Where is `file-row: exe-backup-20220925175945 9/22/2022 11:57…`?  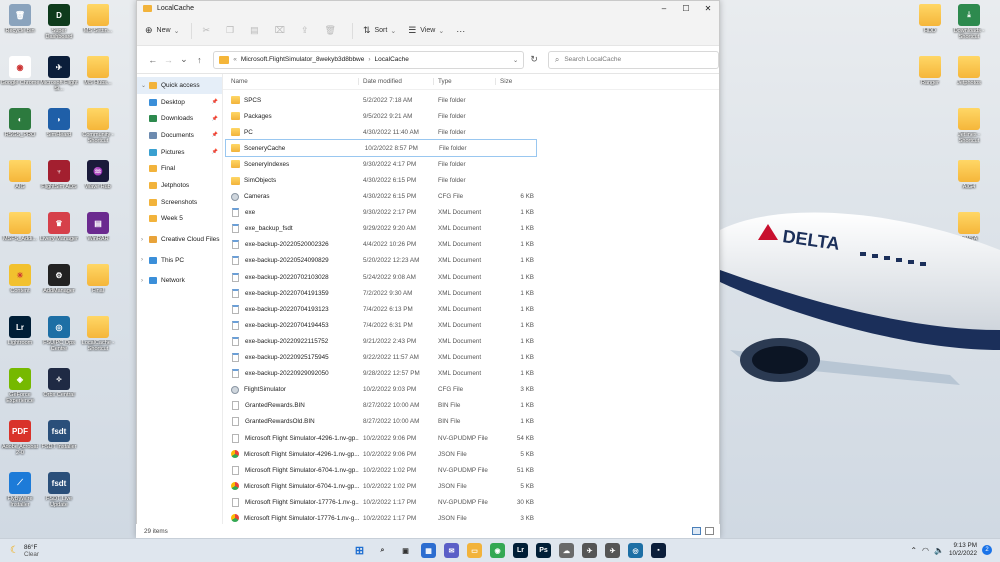
file-row: exe-backup-20220925175945 9/22/2022 11:57… is located at coordinates (471, 358).